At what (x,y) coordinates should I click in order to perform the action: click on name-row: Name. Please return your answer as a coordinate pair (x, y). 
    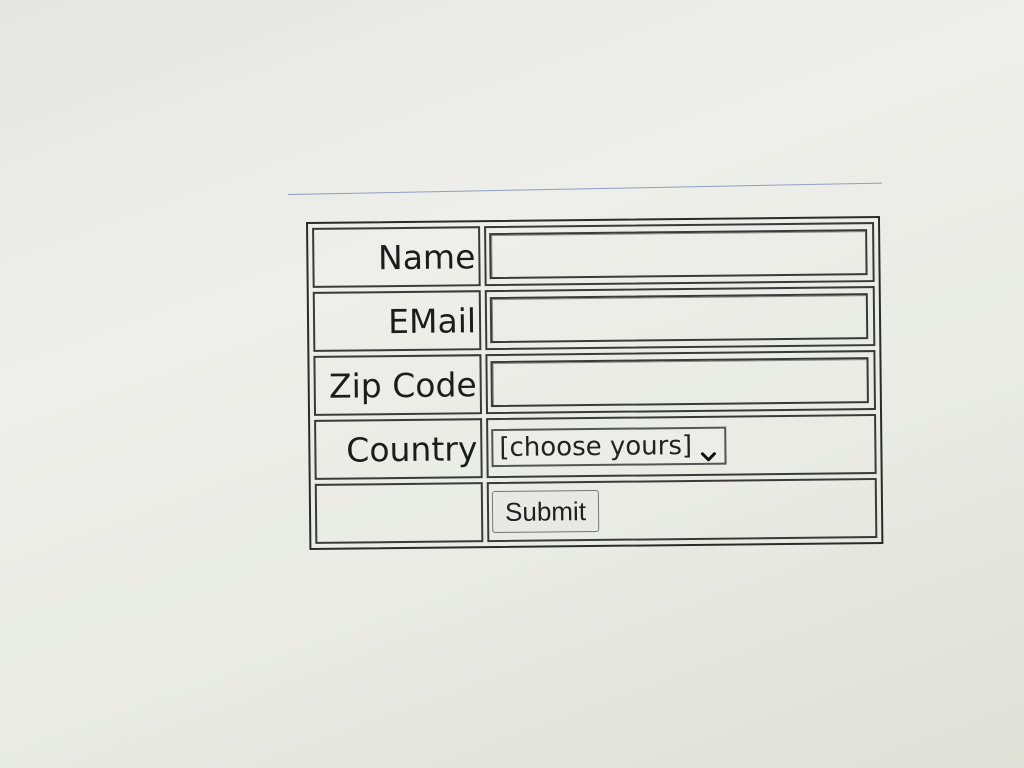
    Looking at the image, I should click on (593, 255).